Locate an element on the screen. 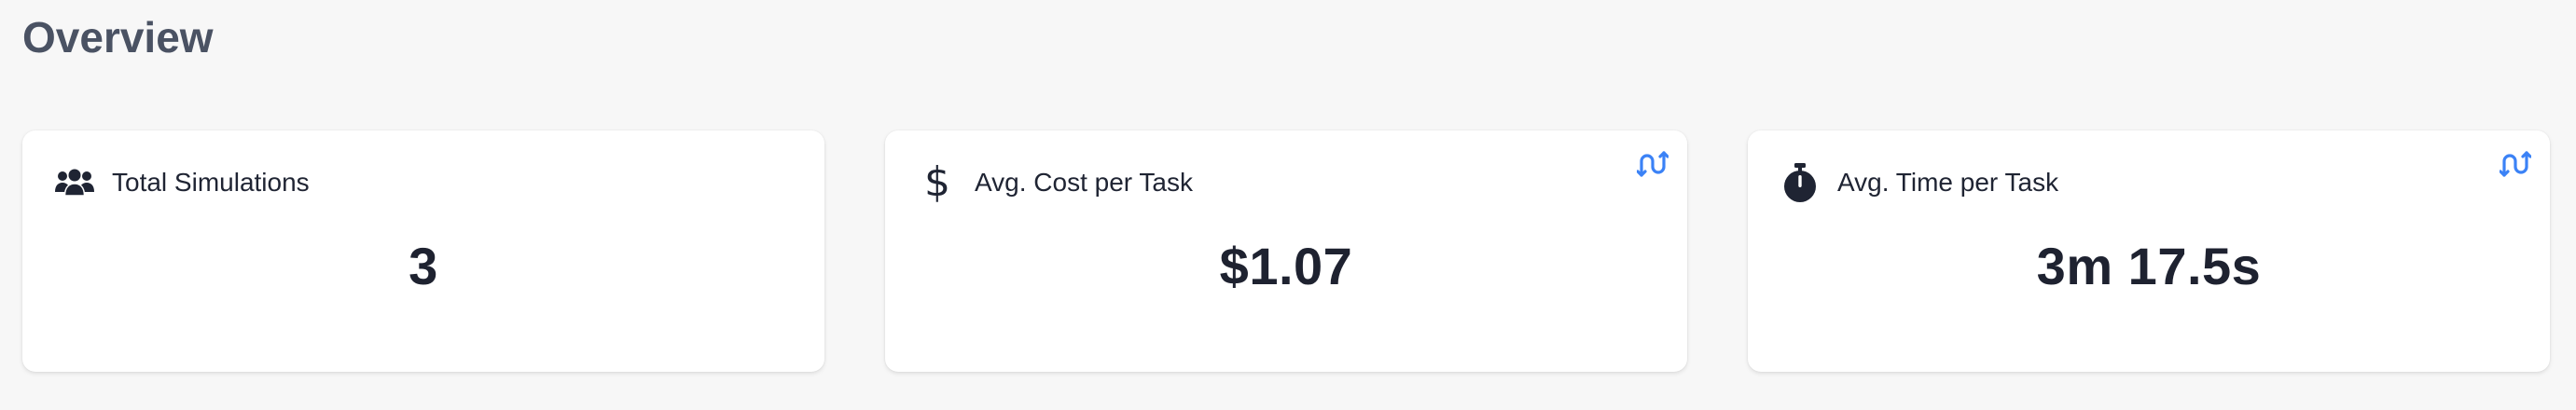  stat-label: Avg. Time per Task is located at coordinates (1948, 182).